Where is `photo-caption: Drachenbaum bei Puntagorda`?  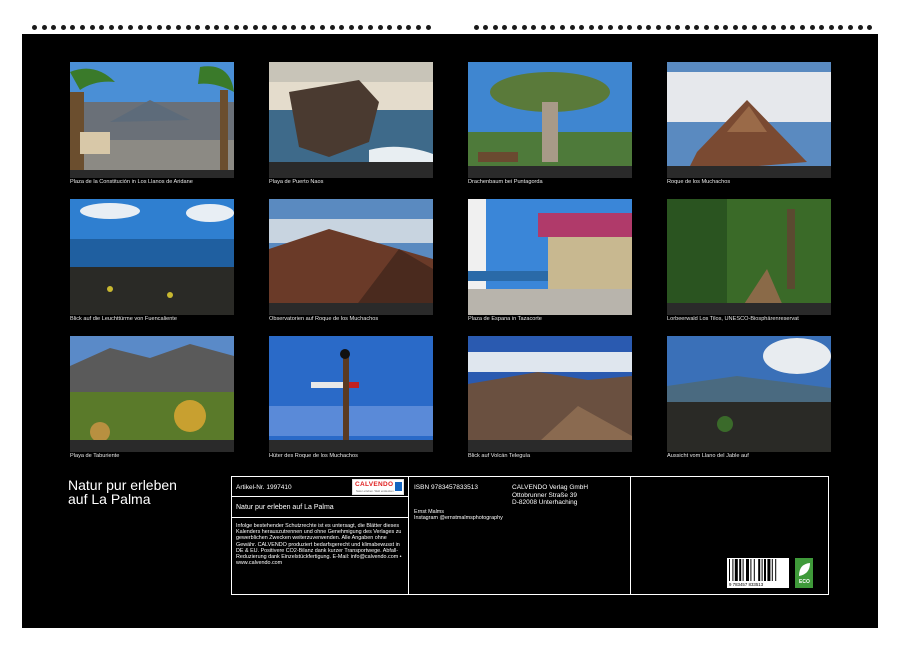 photo-caption: Drachenbaum bei Puntagorda is located at coordinates (505, 182).